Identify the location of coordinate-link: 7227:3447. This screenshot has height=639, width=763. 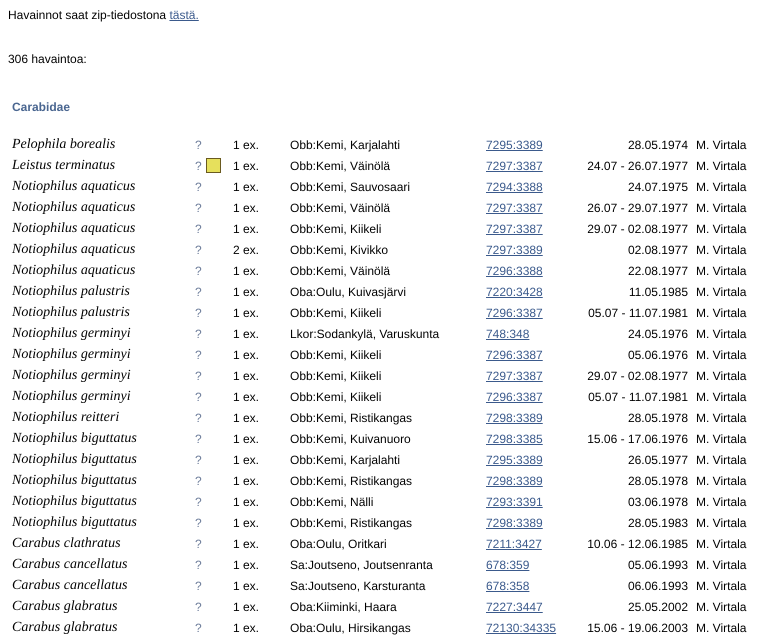
(514, 607).